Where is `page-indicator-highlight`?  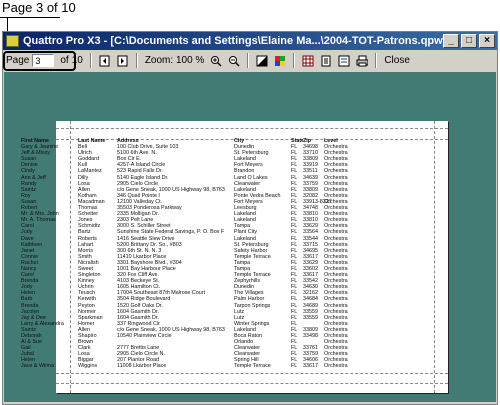 page-indicator-highlight is located at coordinates (39, 61).